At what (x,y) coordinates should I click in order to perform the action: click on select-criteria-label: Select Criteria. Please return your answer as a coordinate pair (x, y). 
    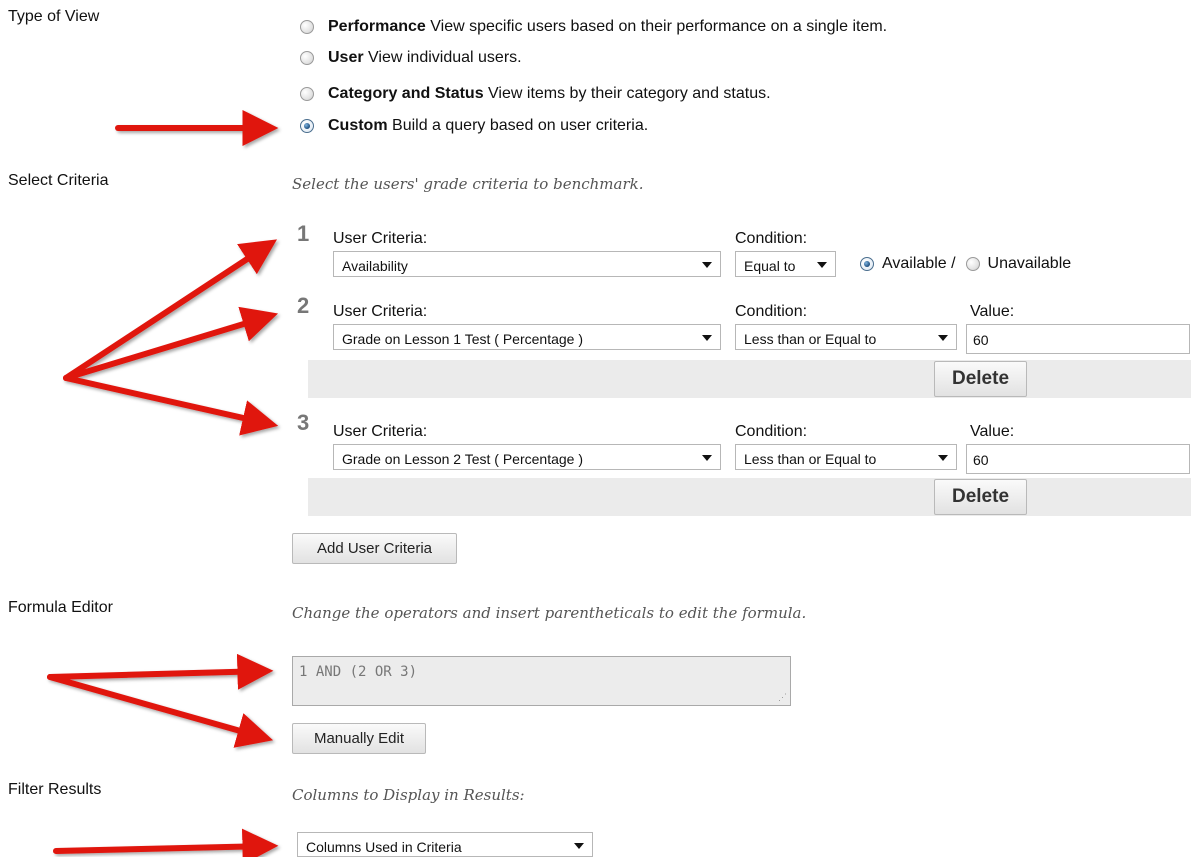
    Looking at the image, I should click on (58, 180).